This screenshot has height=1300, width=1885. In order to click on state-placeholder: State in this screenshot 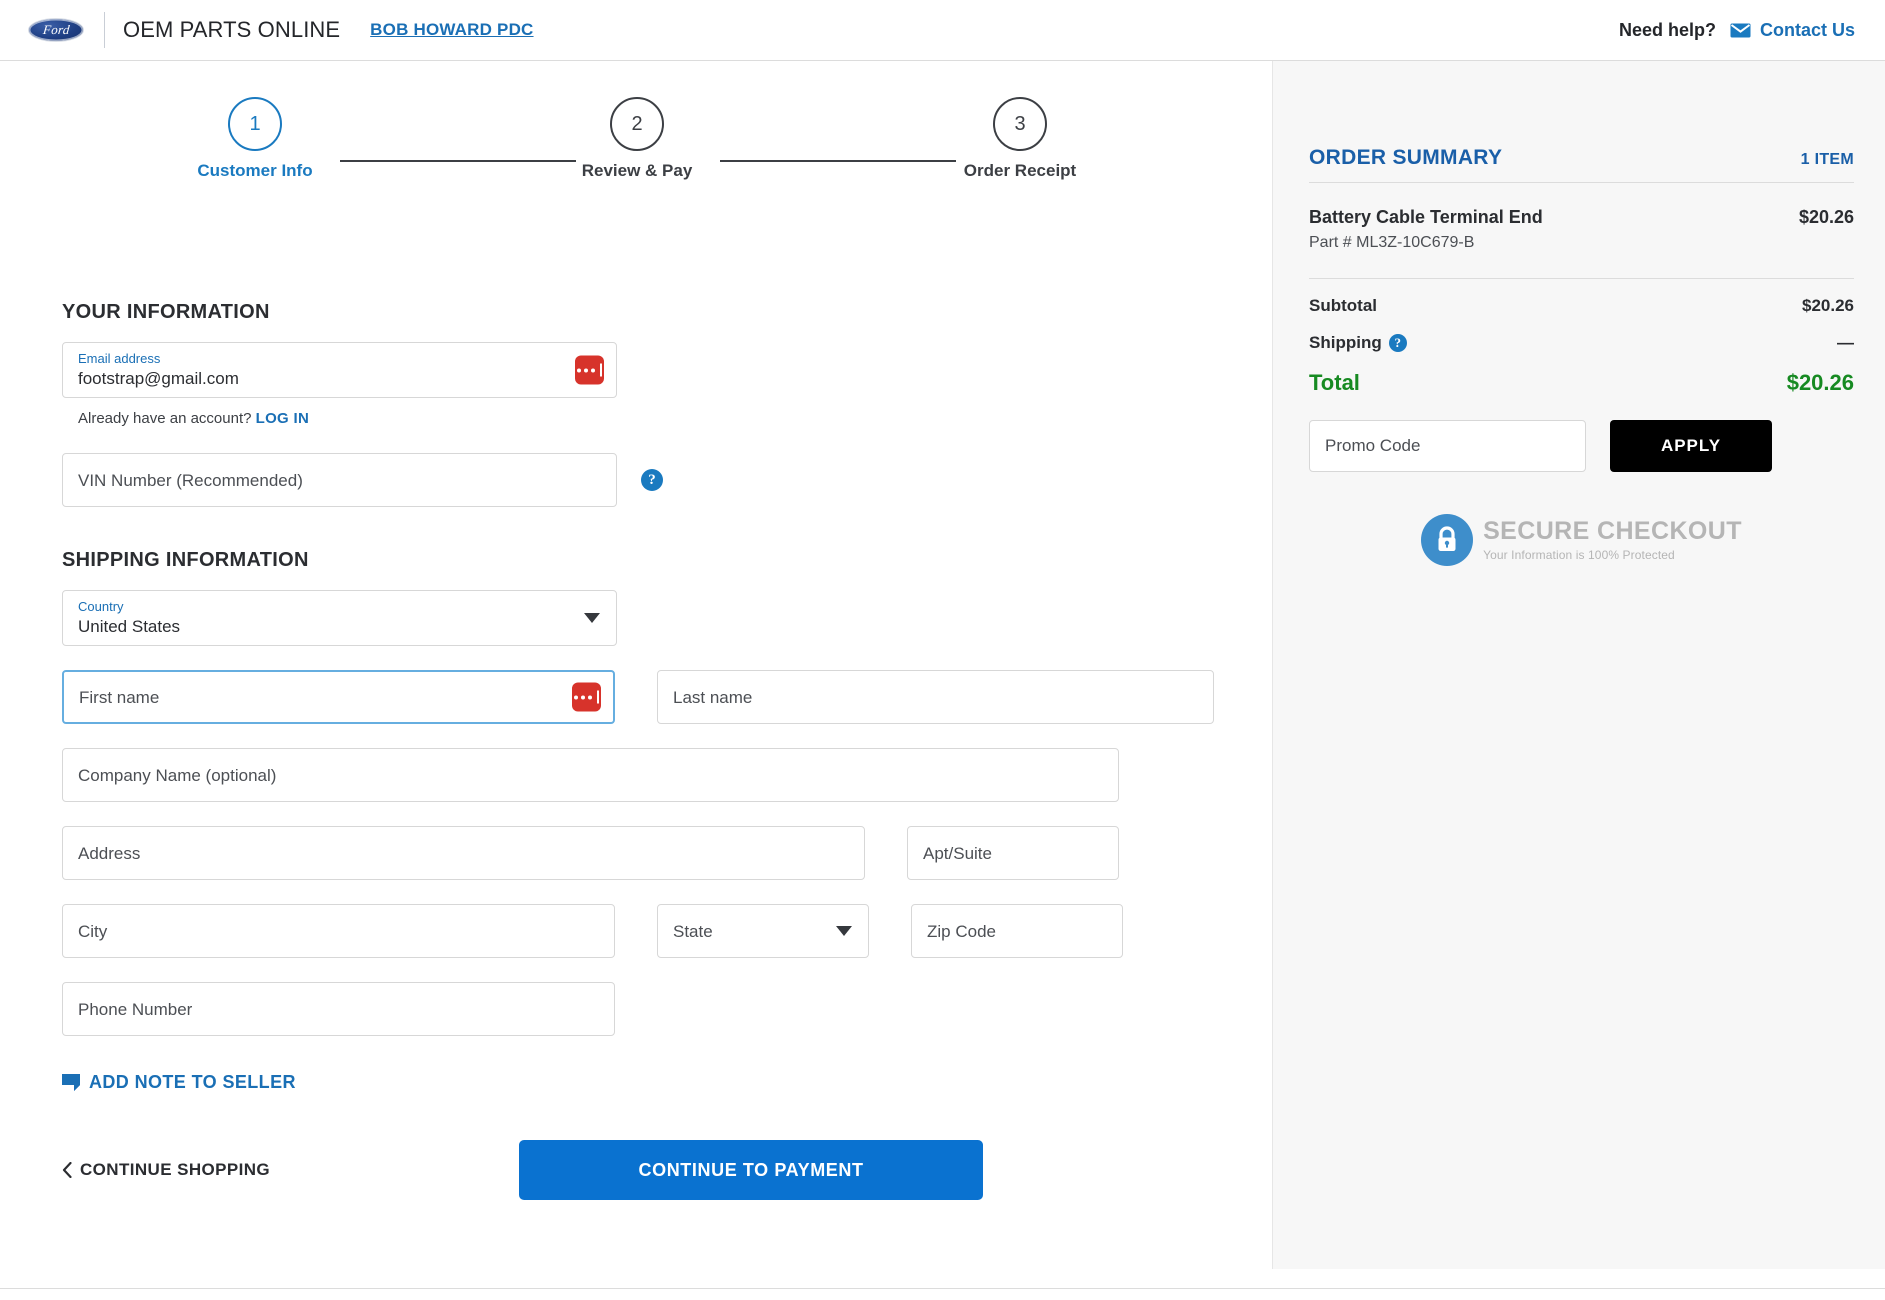, I will do `click(693, 931)`.